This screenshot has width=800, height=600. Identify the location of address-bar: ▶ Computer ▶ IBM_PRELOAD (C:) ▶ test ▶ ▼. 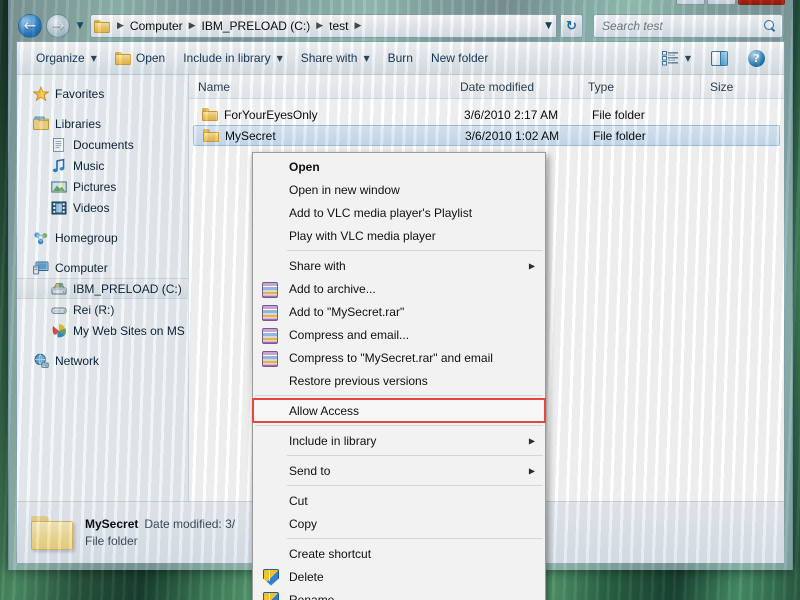
(323, 26).